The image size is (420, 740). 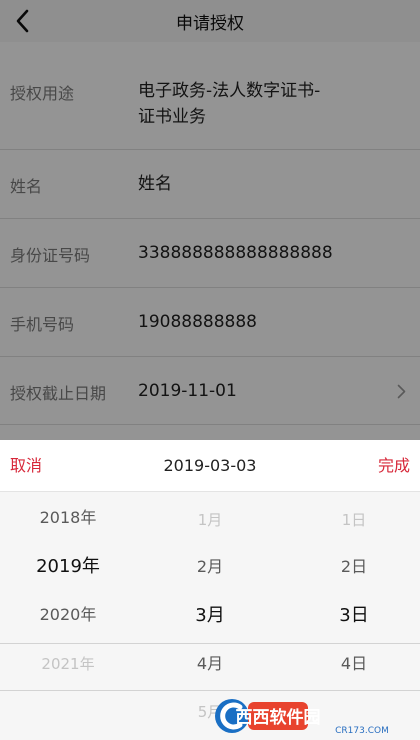 I want to click on day-option: 2日, so click(x=354, y=567).